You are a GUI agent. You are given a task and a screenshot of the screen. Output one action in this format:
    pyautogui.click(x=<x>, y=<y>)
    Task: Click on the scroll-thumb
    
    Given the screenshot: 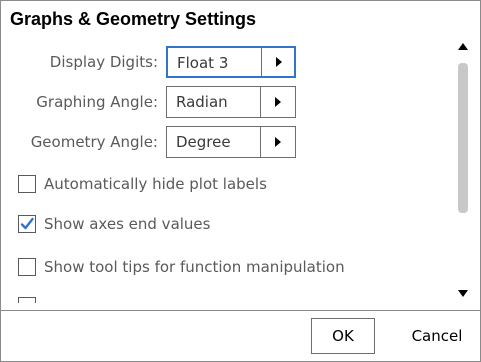 What is the action you would take?
    pyautogui.click(x=463, y=138)
    